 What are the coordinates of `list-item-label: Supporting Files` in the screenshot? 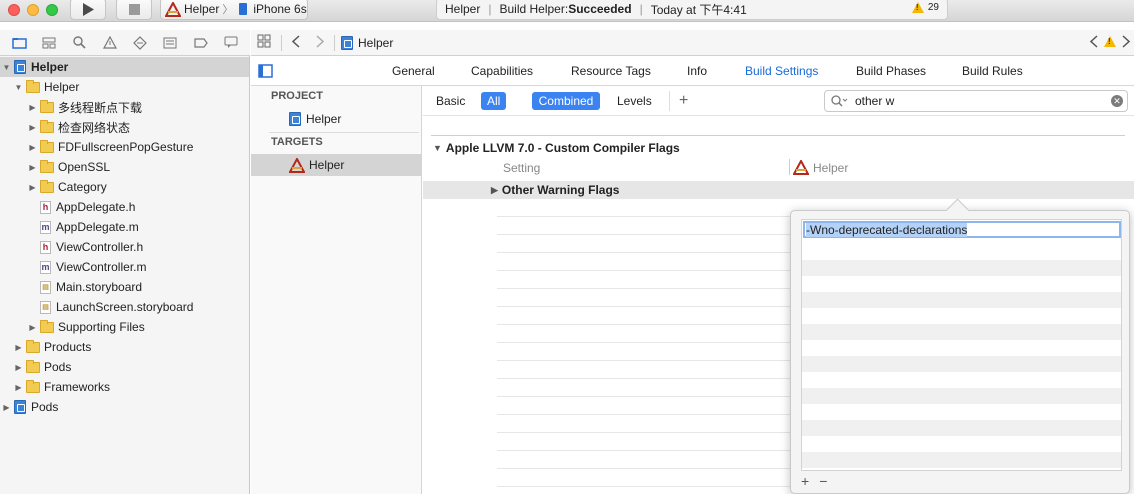 It's located at (101, 327).